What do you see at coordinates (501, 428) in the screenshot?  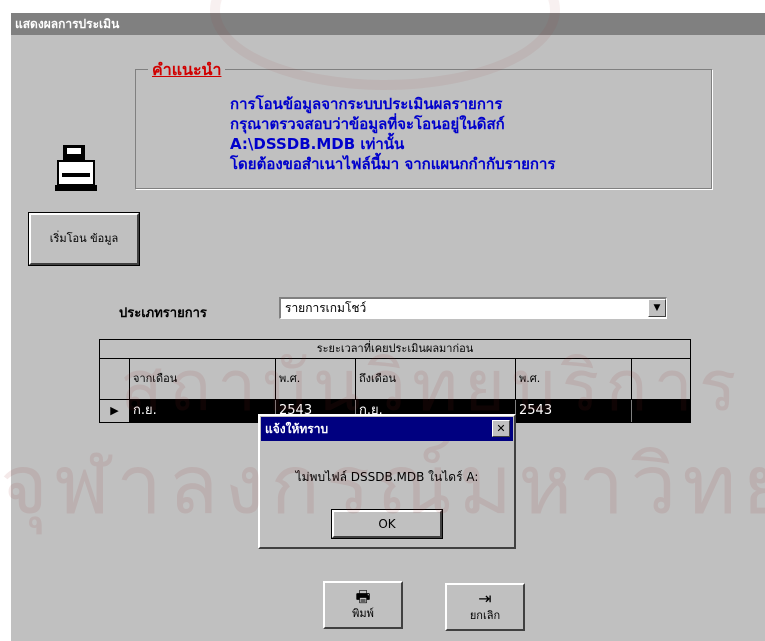 I see `close-icon: ✕` at bounding box center [501, 428].